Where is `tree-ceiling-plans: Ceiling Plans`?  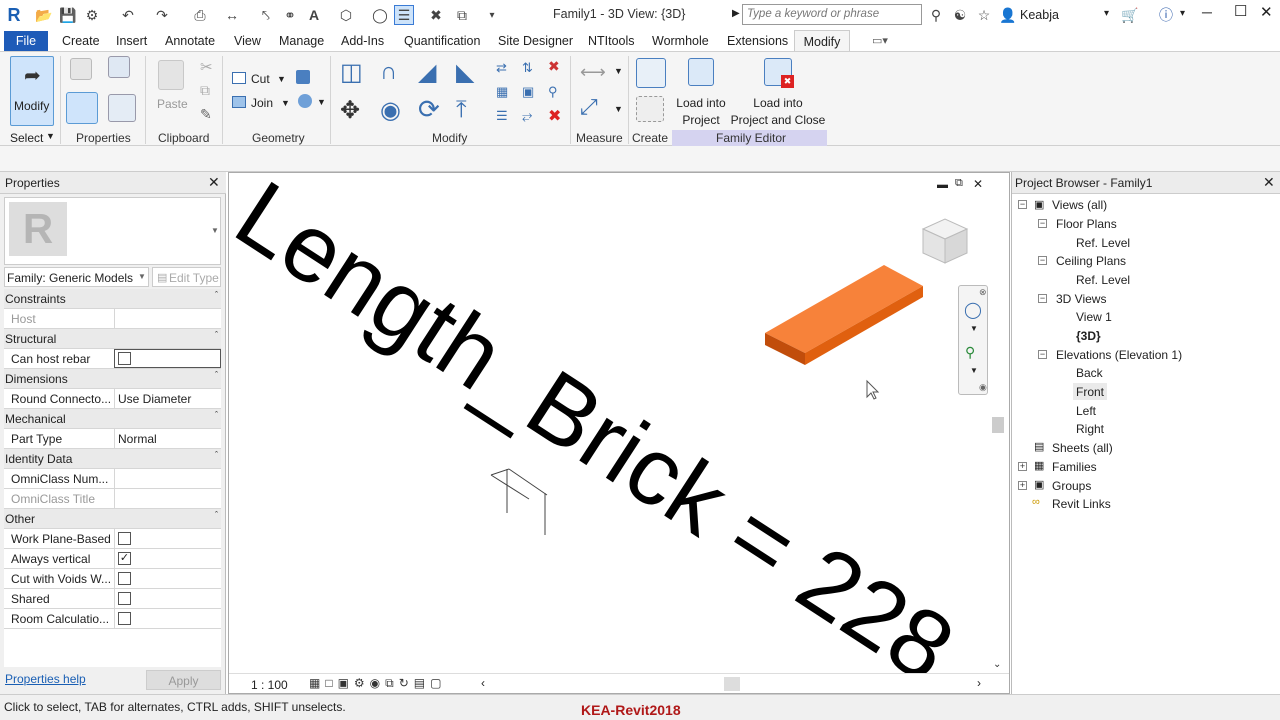 tree-ceiling-plans: Ceiling Plans is located at coordinates (1091, 261).